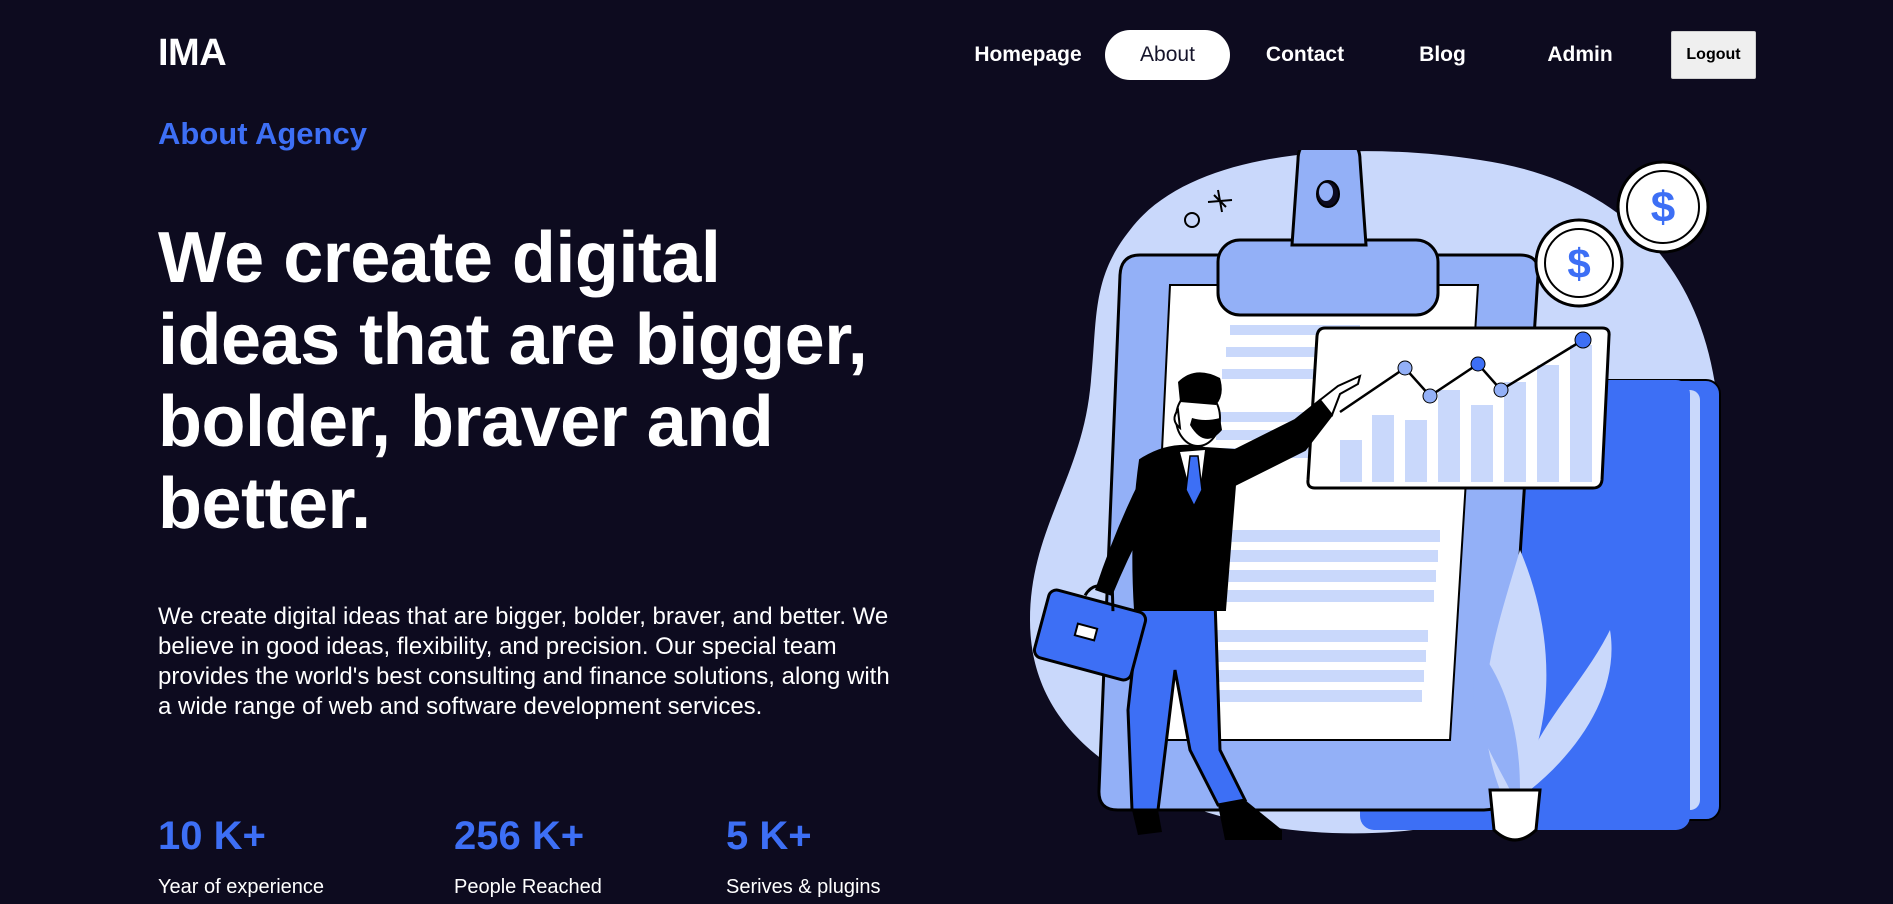 The width and height of the screenshot is (1893, 904). I want to click on stat-label: Serives & plugins, so click(803, 887).